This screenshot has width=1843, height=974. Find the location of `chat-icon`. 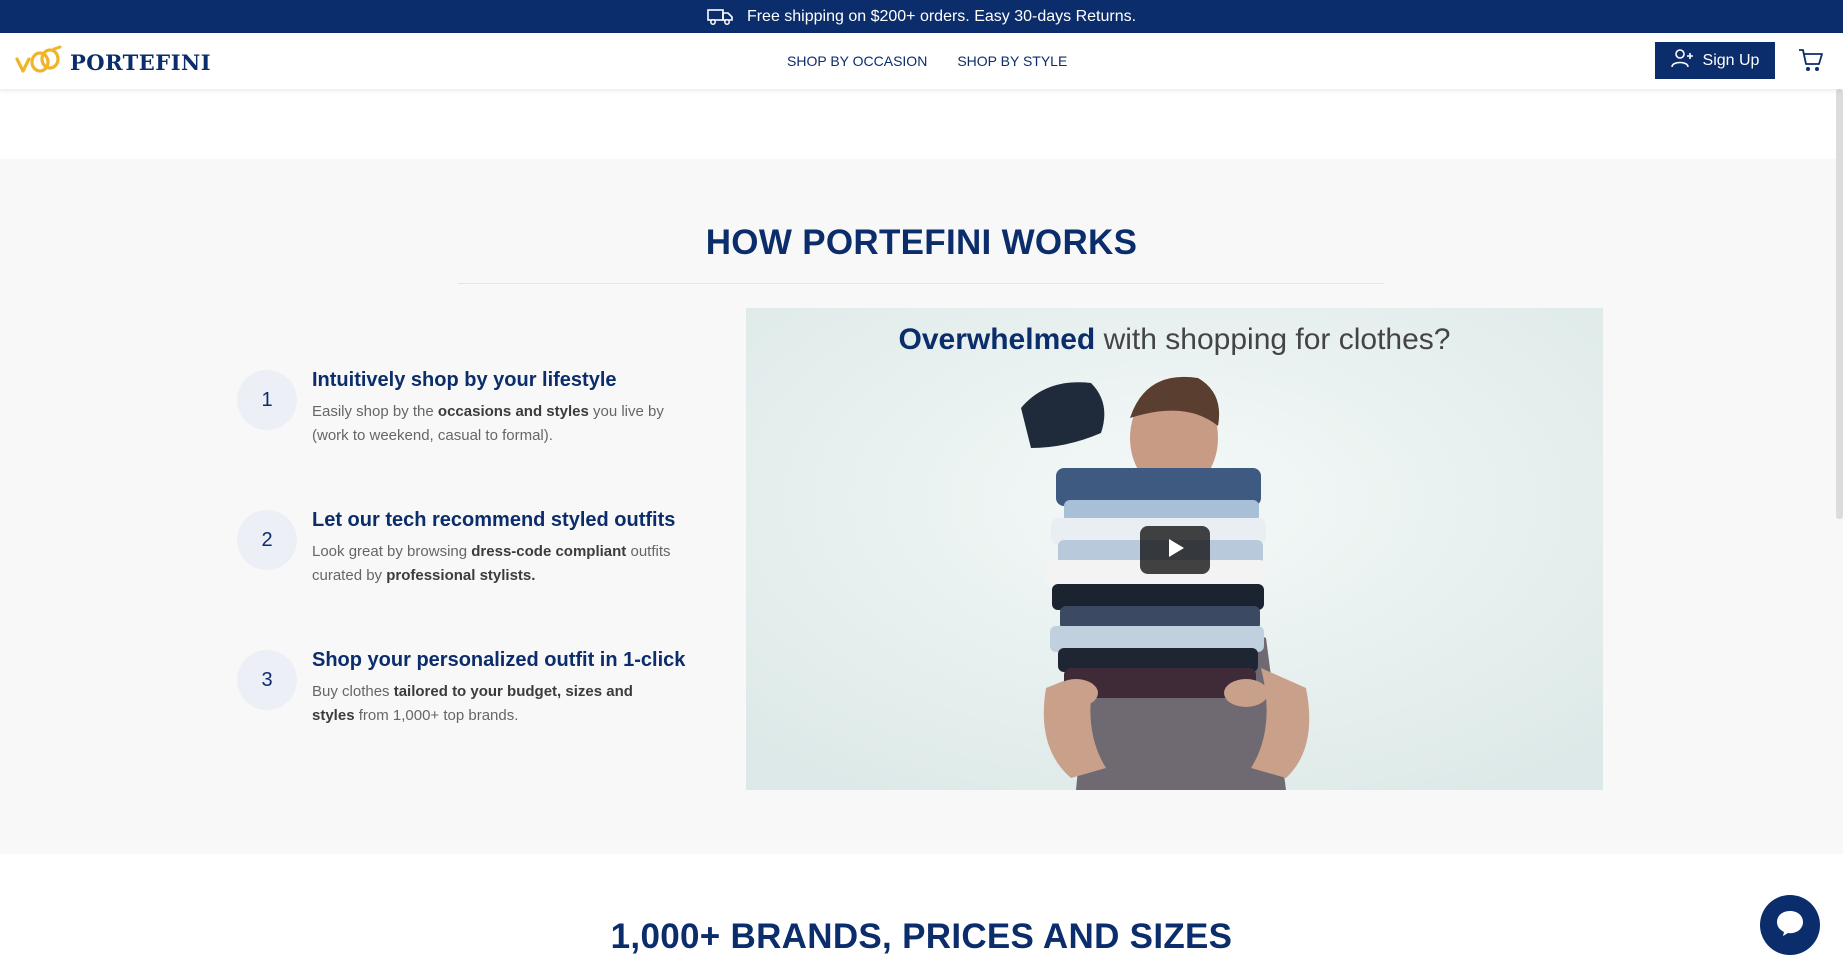

chat-icon is located at coordinates (1790, 925).